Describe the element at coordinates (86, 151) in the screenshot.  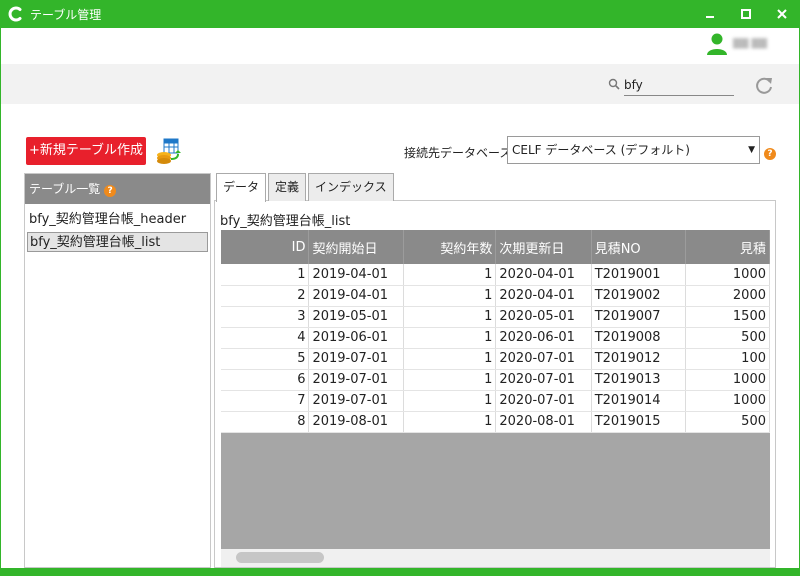
I see `new-table-button: +新規テーブル作成` at that location.